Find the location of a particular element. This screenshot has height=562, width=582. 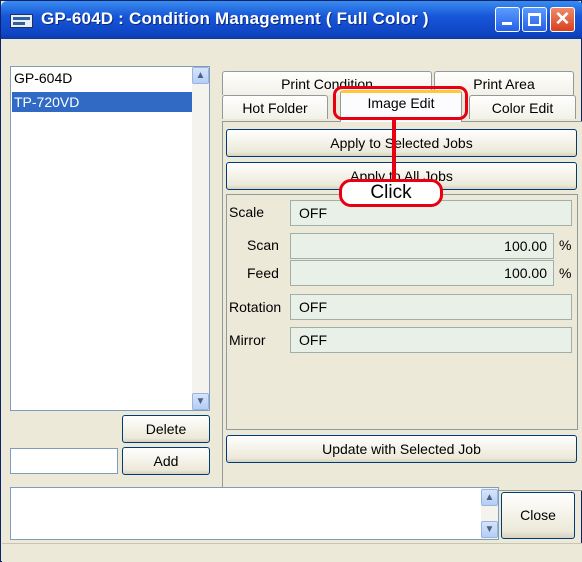

scan-label: Scan is located at coordinates (263, 245).